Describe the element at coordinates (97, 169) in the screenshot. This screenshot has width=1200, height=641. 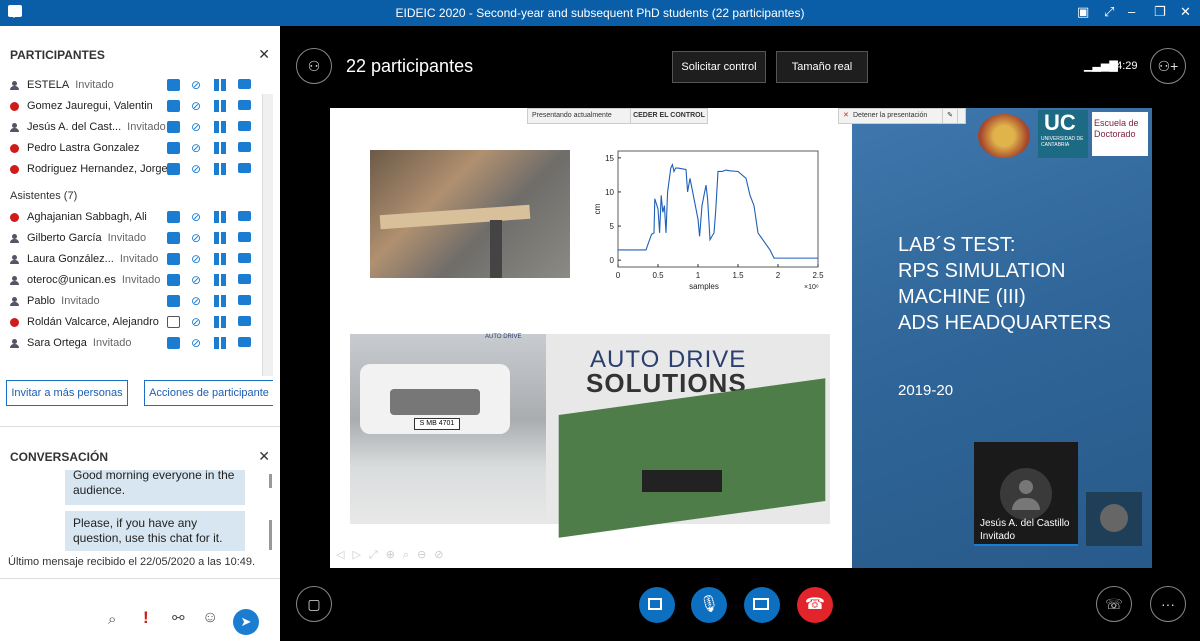
I see `participant-name: Rodriguez Hernandez, Jorge` at that location.